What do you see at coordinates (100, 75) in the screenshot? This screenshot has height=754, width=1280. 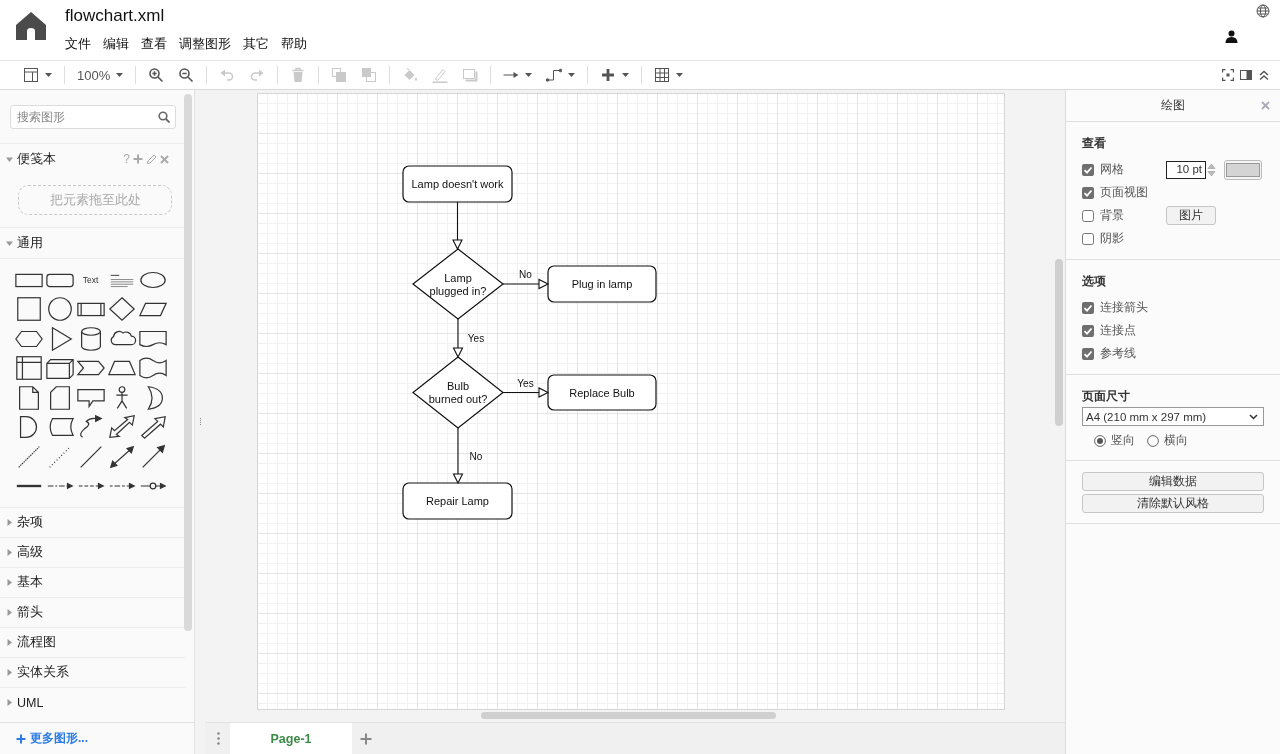 I see `zoom-button: 100%` at bounding box center [100, 75].